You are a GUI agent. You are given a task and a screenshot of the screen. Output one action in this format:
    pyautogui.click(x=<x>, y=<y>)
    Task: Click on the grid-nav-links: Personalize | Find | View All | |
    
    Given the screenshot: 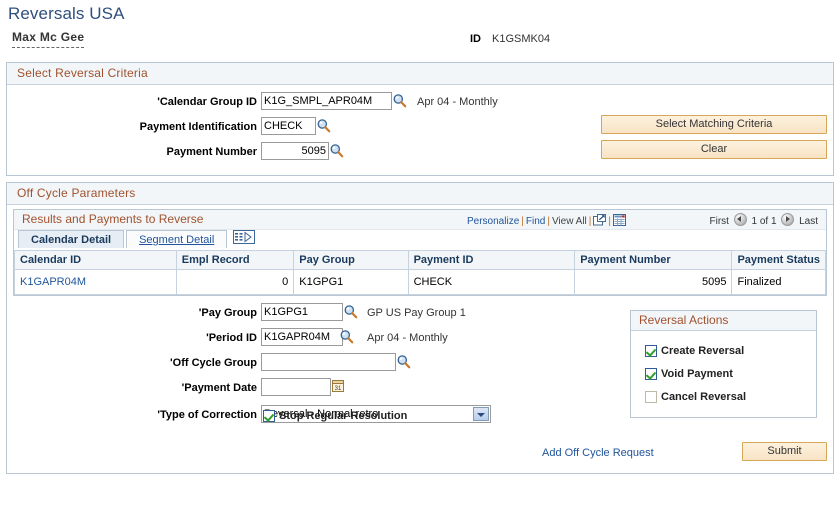 What is the action you would take?
    pyautogui.click(x=546, y=221)
    